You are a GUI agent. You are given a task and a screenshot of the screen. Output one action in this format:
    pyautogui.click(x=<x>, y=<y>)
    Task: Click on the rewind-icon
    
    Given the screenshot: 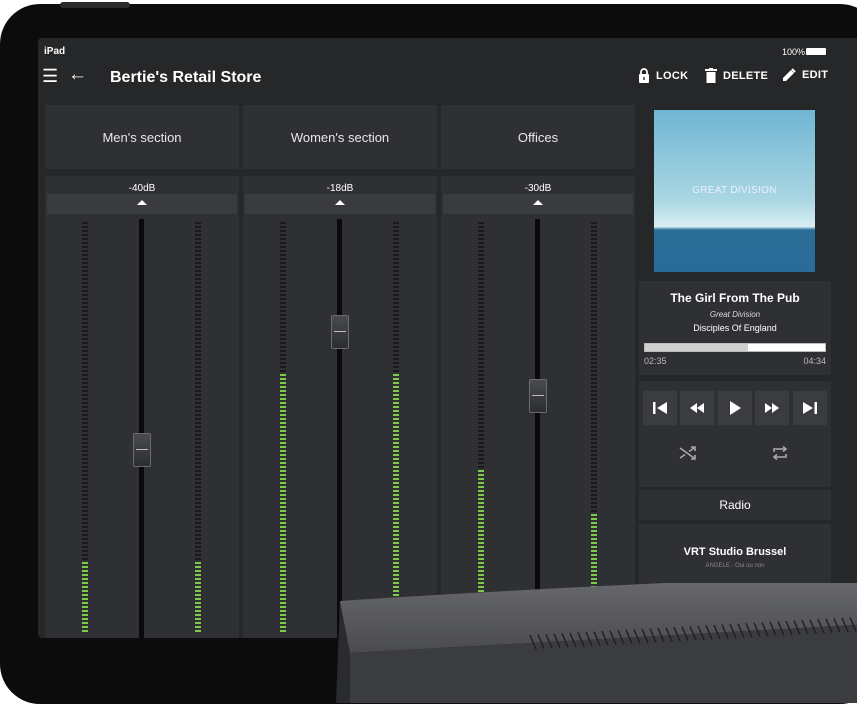 What is the action you would take?
    pyautogui.click(x=697, y=408)
    